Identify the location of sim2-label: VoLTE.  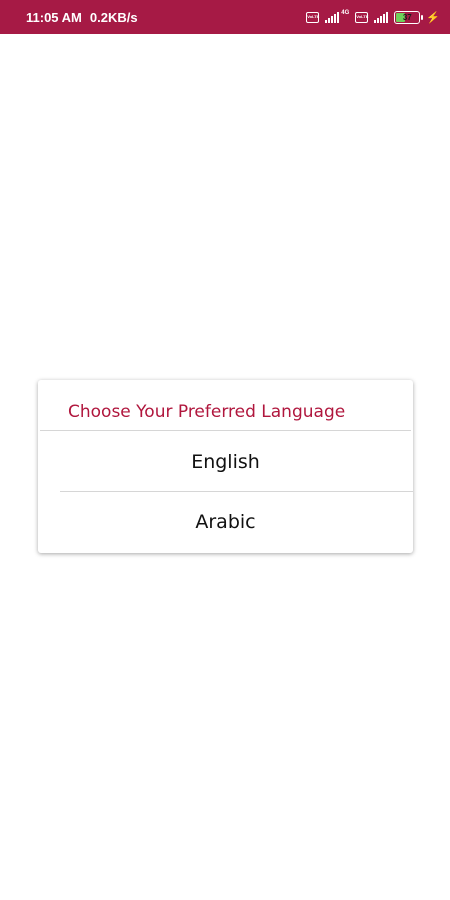
(362, 16).